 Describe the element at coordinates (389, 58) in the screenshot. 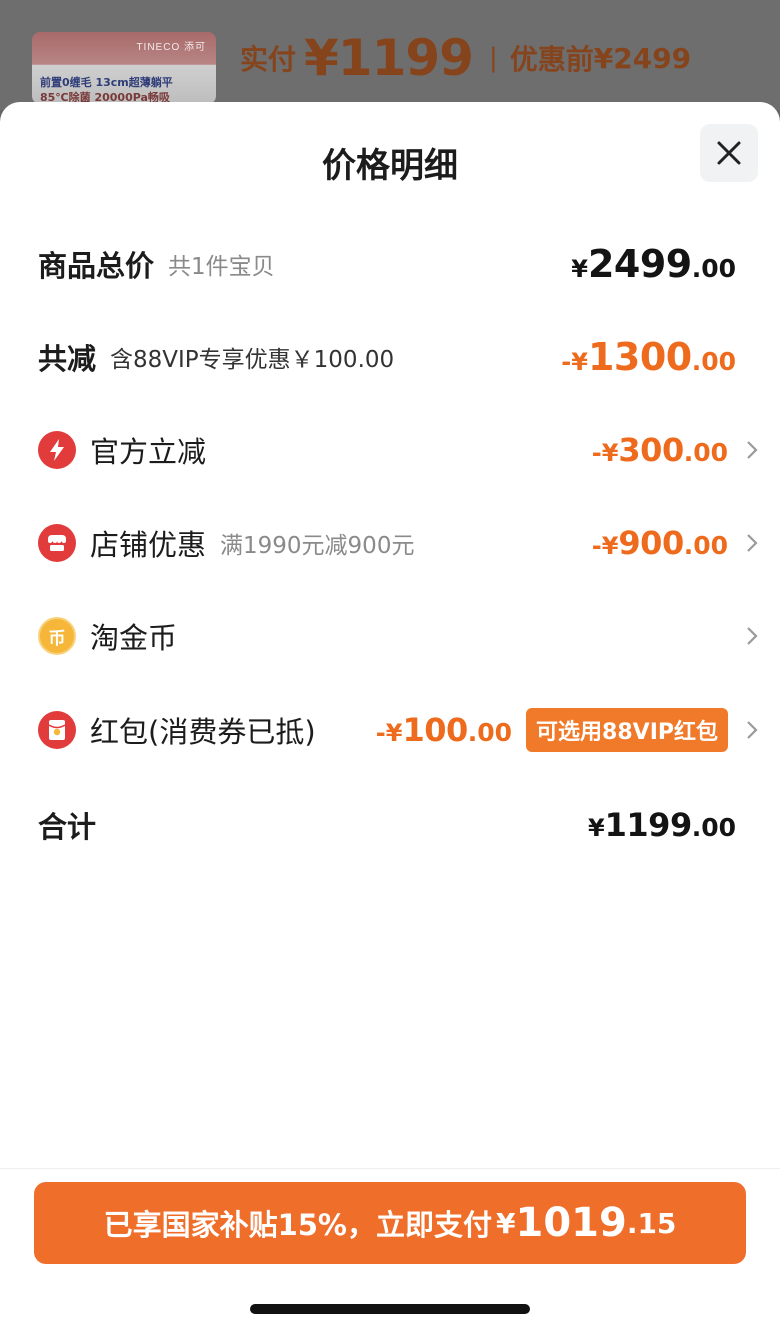

I see `paid-amount: ¥1199` at that location.